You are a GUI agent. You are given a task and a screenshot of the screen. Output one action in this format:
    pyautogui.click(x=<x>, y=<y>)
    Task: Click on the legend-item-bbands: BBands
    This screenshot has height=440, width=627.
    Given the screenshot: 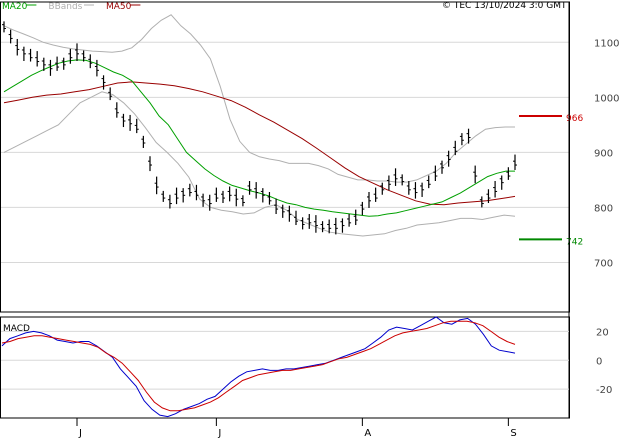 What is the action you would take?
    pyautogui.click(x=65, y=7)
    